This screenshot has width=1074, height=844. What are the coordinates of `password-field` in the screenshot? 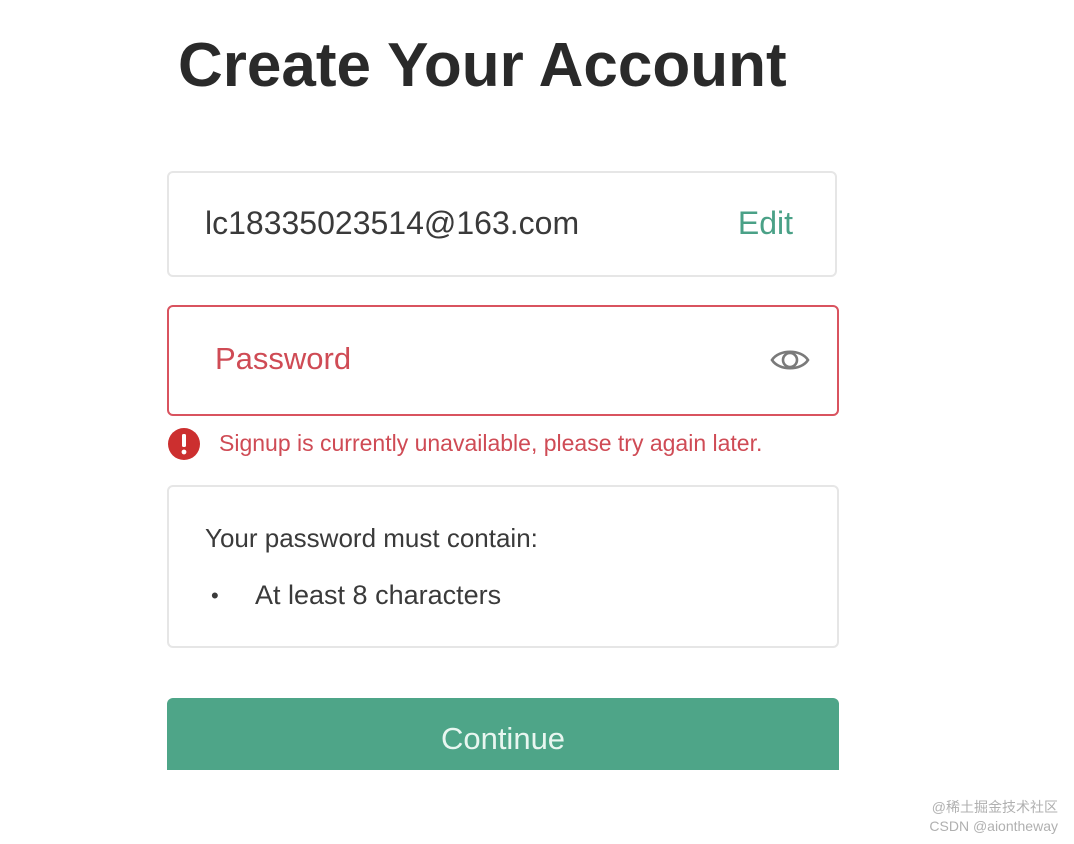 It's located at (503, 360).